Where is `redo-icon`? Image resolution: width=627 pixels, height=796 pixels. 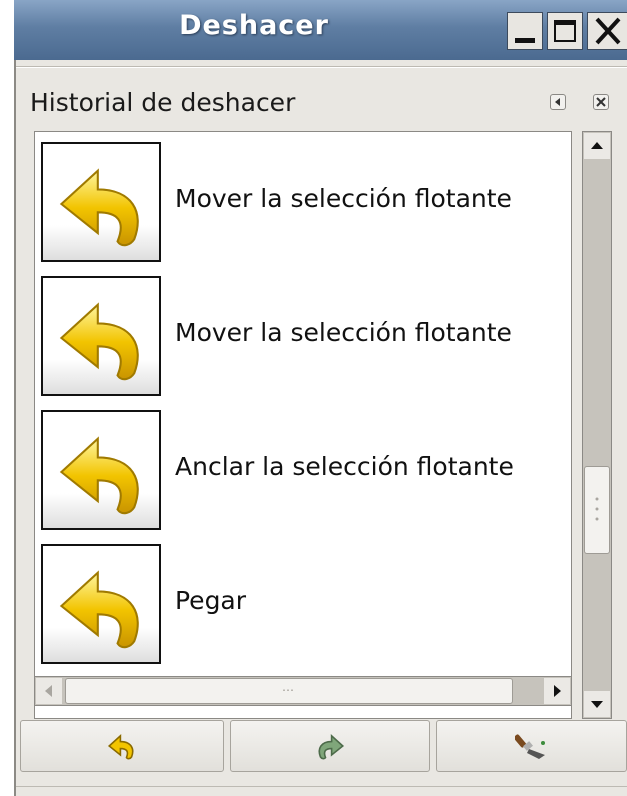
redo-icon is located at coordinates (331, 746).